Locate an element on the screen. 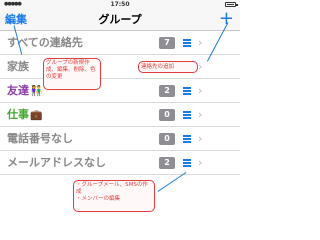  annotation-menu-note: ・グループメール、SMSの作成 ・メンバーの編集 is located at coordinates (114, 196).